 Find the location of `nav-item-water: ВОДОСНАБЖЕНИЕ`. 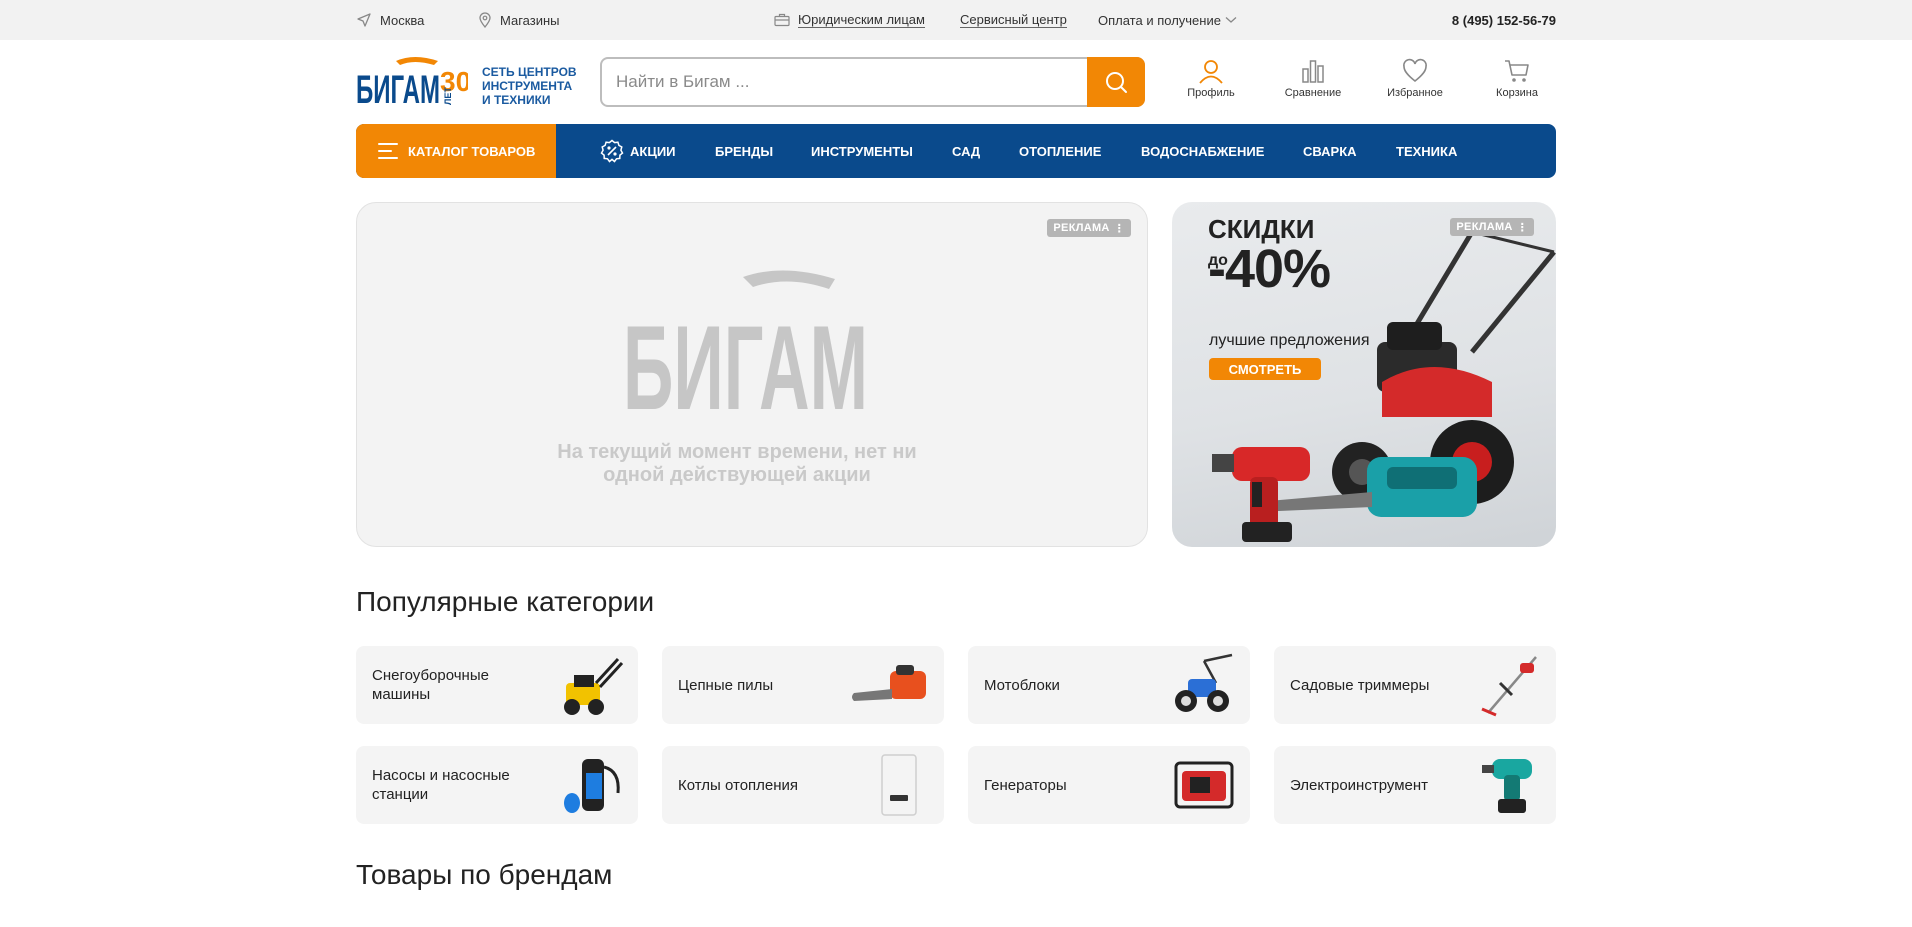

nav-item-water: ВОДОСНАБЖЕНИЕ is located at coordinates (1202, 151).